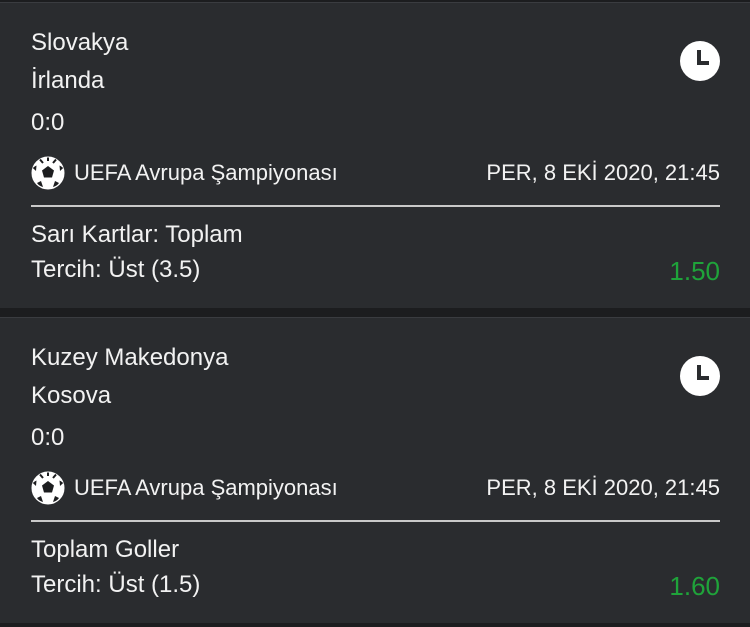  What do you see at coordinates (694, 586) in the screenshot?
I see `bet-odds: 1.60` at bounding box center [694, 586].